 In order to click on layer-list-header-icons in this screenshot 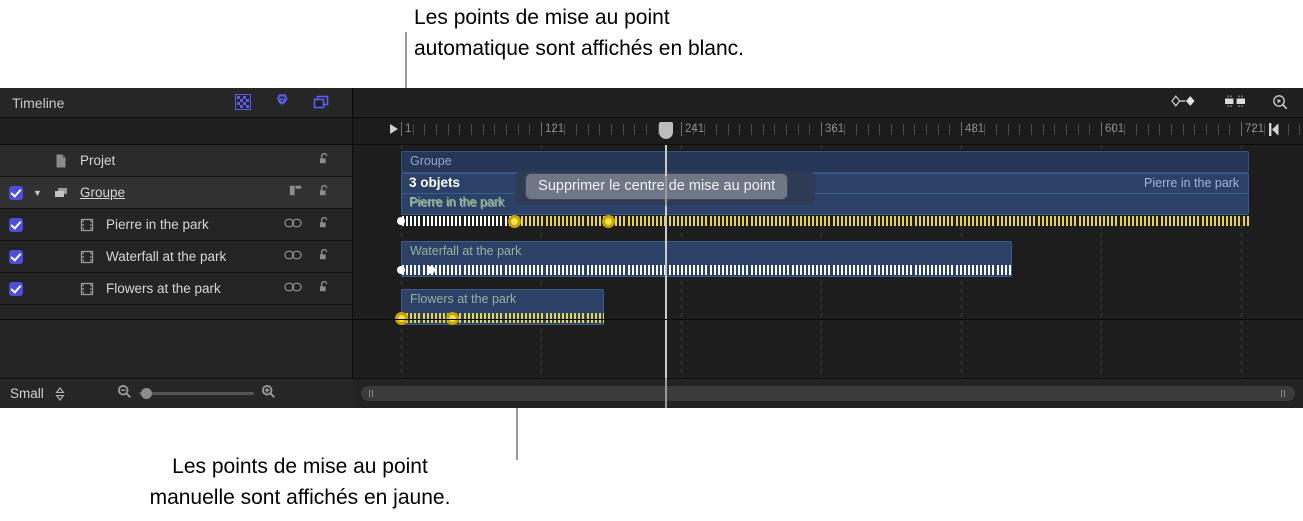, I will do `click(287, 102)`.